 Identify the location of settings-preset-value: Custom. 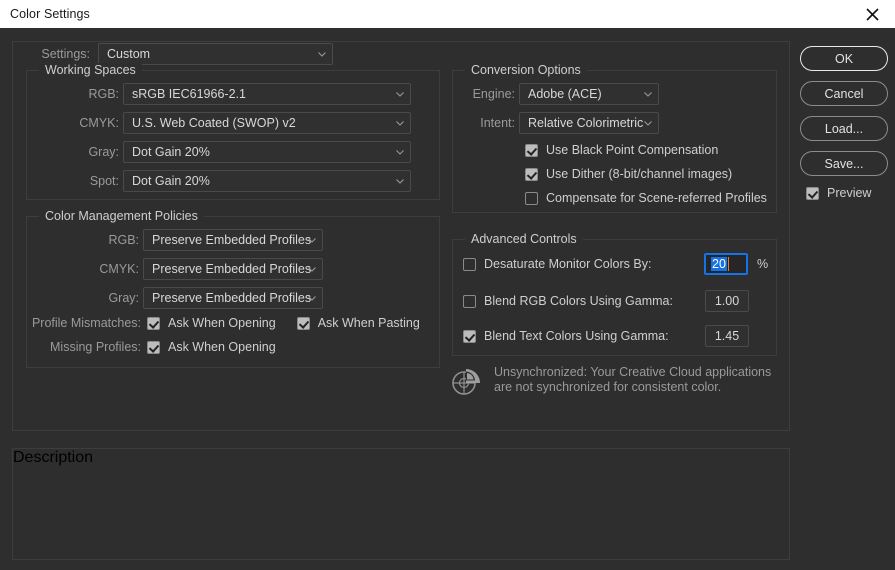
(129, 54).